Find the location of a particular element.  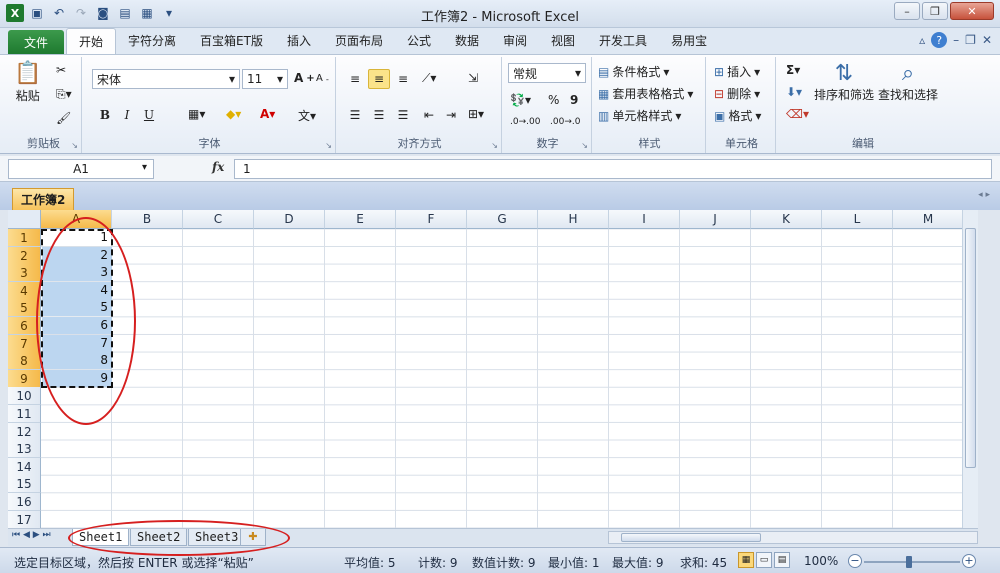

font-launcher-icon: ↘ is located at coordinates (328, 145).